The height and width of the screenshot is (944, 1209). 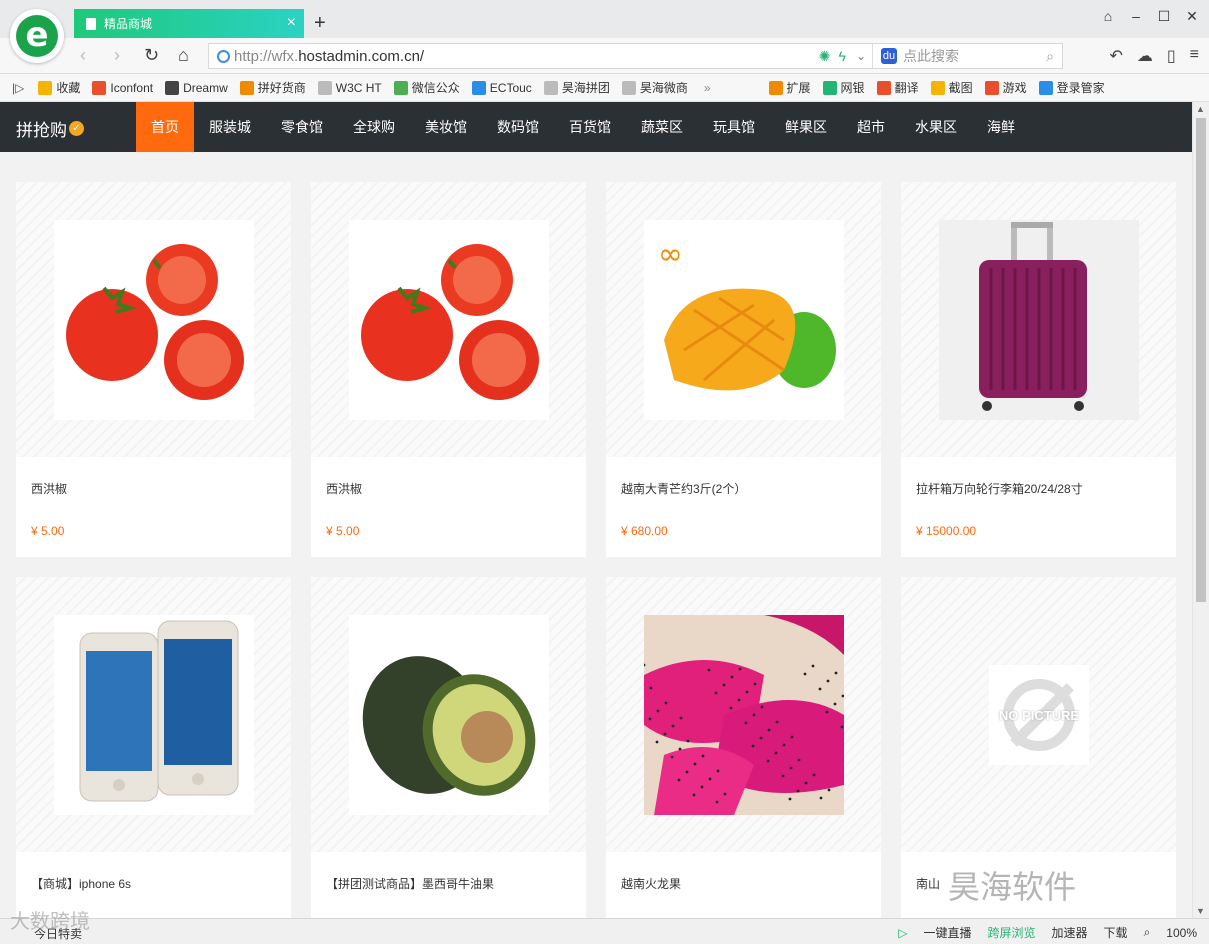 What do you see at coordinates (151, 55) in the screenshot?
I see `refresh-button: ↻` at bounding box center [151, 55].